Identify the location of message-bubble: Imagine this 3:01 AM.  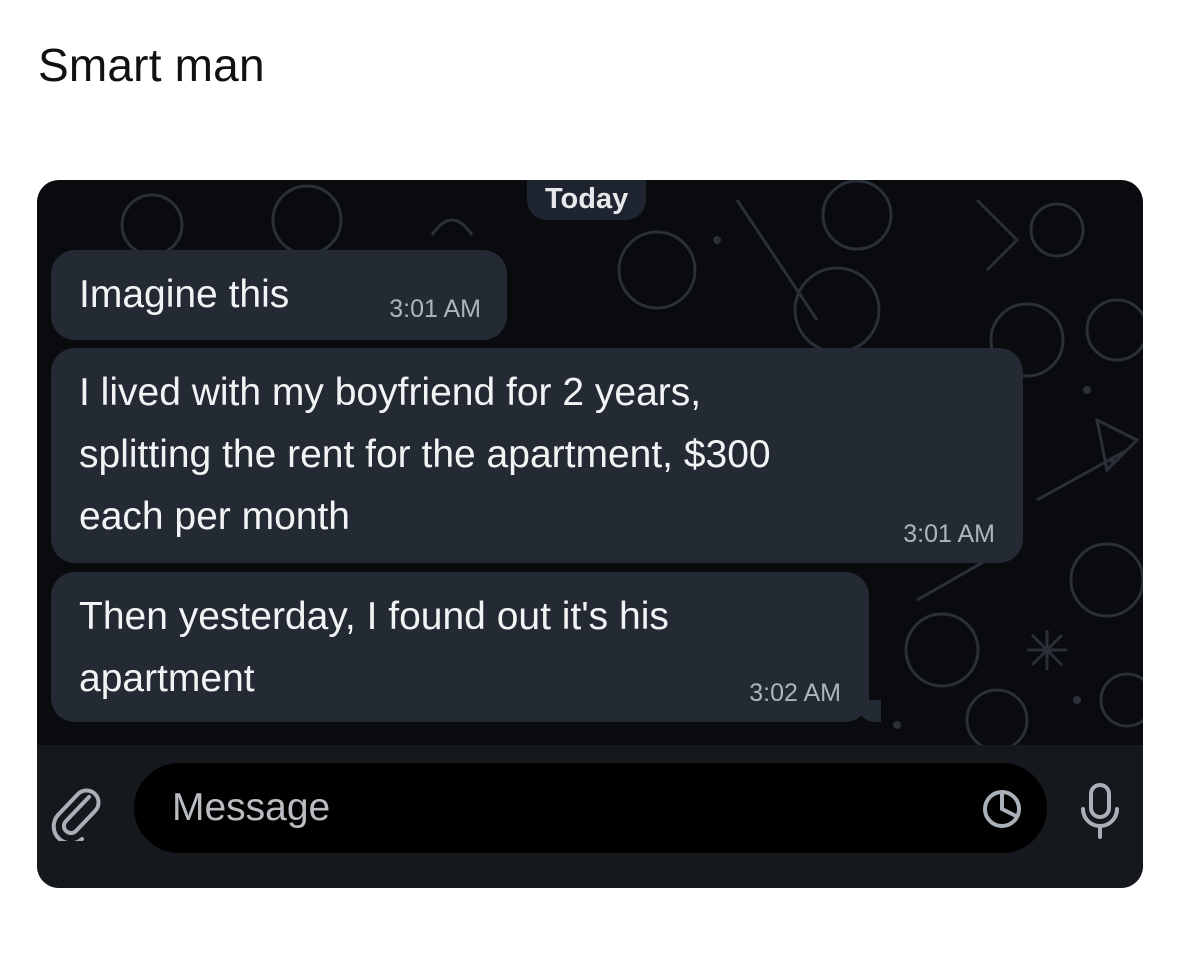
(279, 295).